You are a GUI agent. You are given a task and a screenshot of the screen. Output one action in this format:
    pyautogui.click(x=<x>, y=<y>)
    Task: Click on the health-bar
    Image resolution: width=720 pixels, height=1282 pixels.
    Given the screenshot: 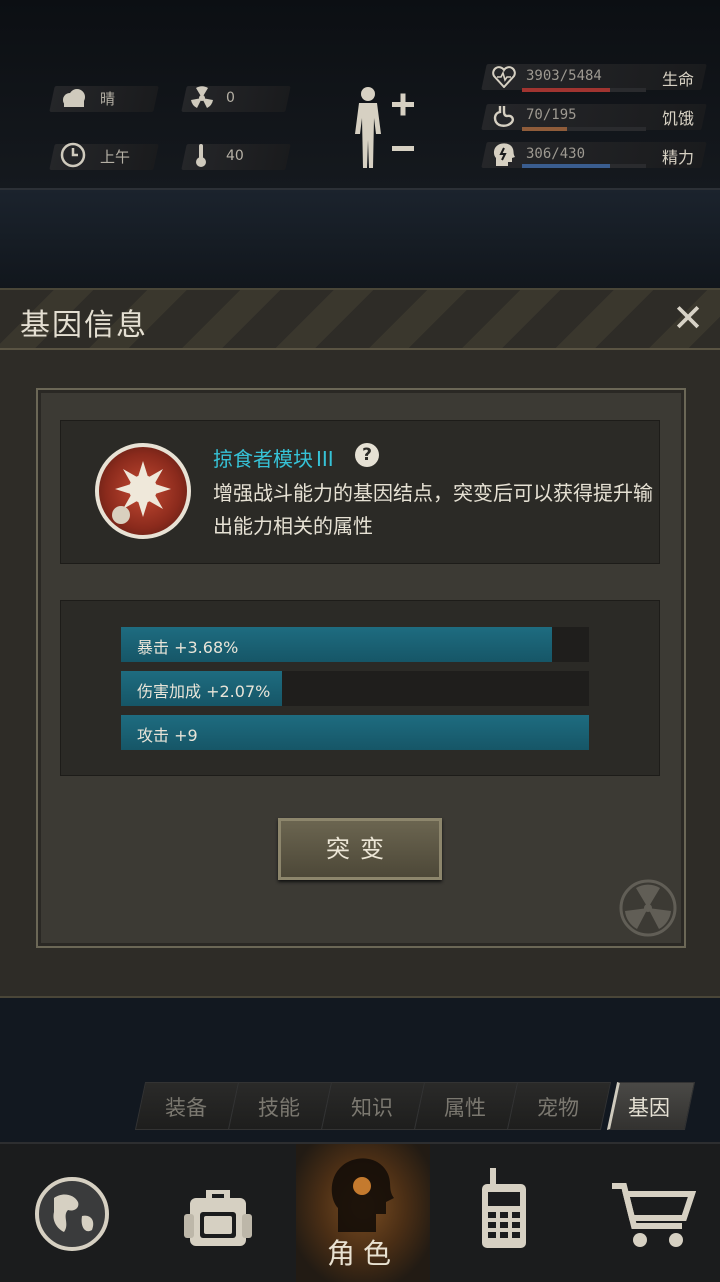 What is the action you would take?
    pyautogui.click(x=584, y=90)
    